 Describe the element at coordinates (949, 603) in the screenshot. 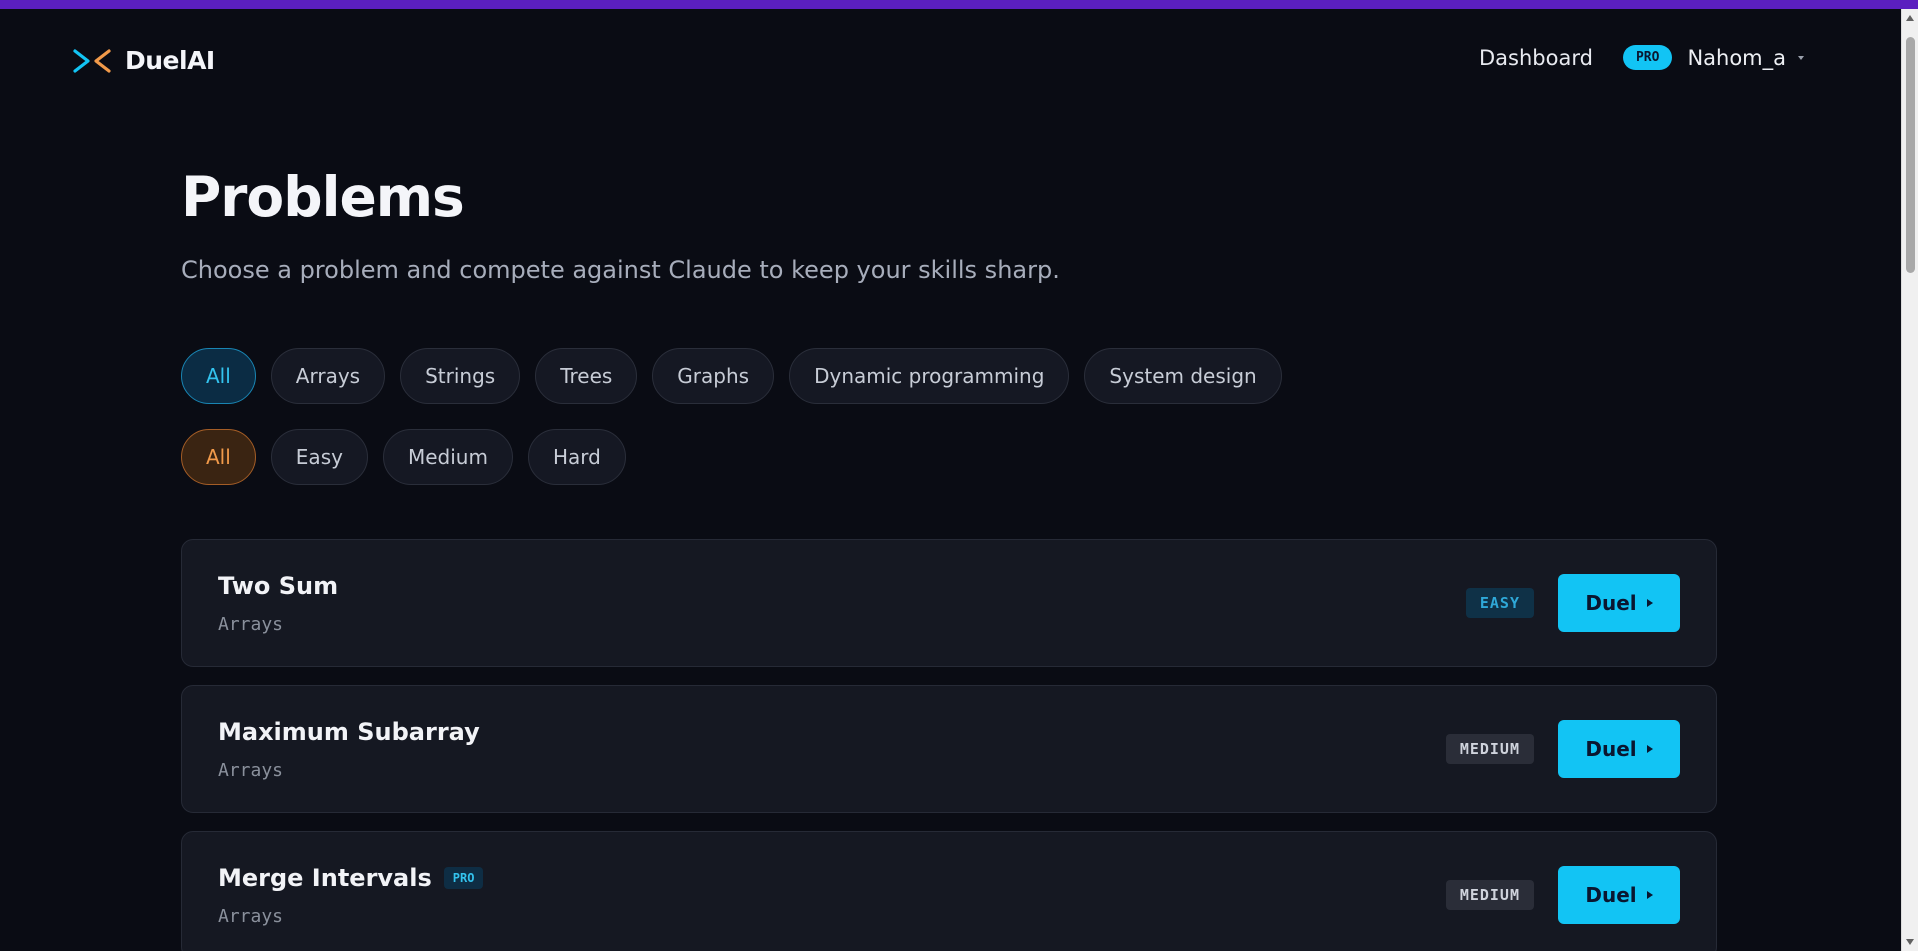

I see `problem-card: Two Sum Arrays EASY Duel` at that location.